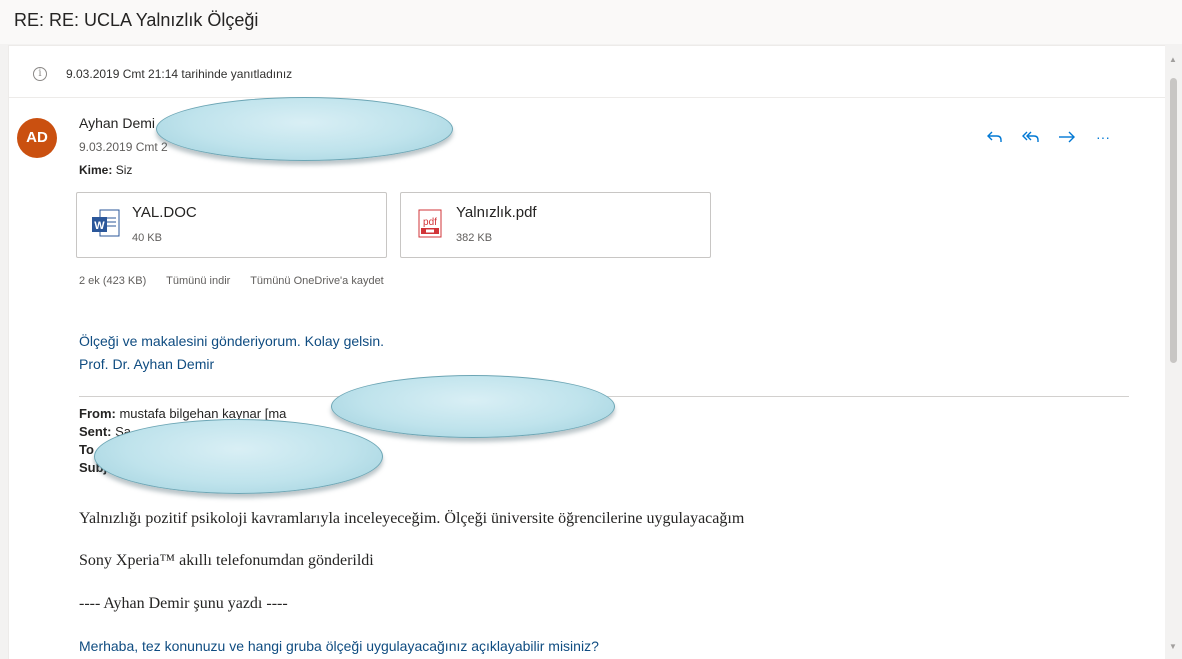 This screenshot has width=1182, height=659. Describe the element at coordinates (1173, 59) in the screenshot. I see `scroll-up-icon: ▲` at that location.